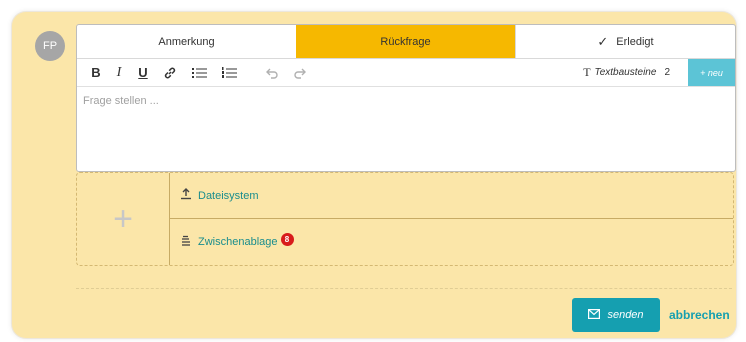 The height and width of the screenshot is (342, 746). What do you see at coordinates (200, 72) in the screenshot?
I see `bullet-list-icon` at bounding box center [200, 72].